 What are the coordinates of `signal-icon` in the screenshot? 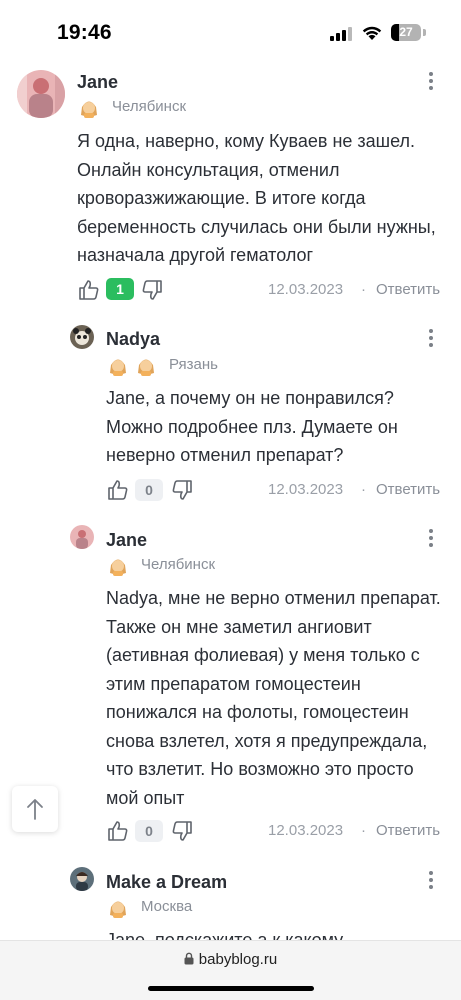 It's located at (342, 34).